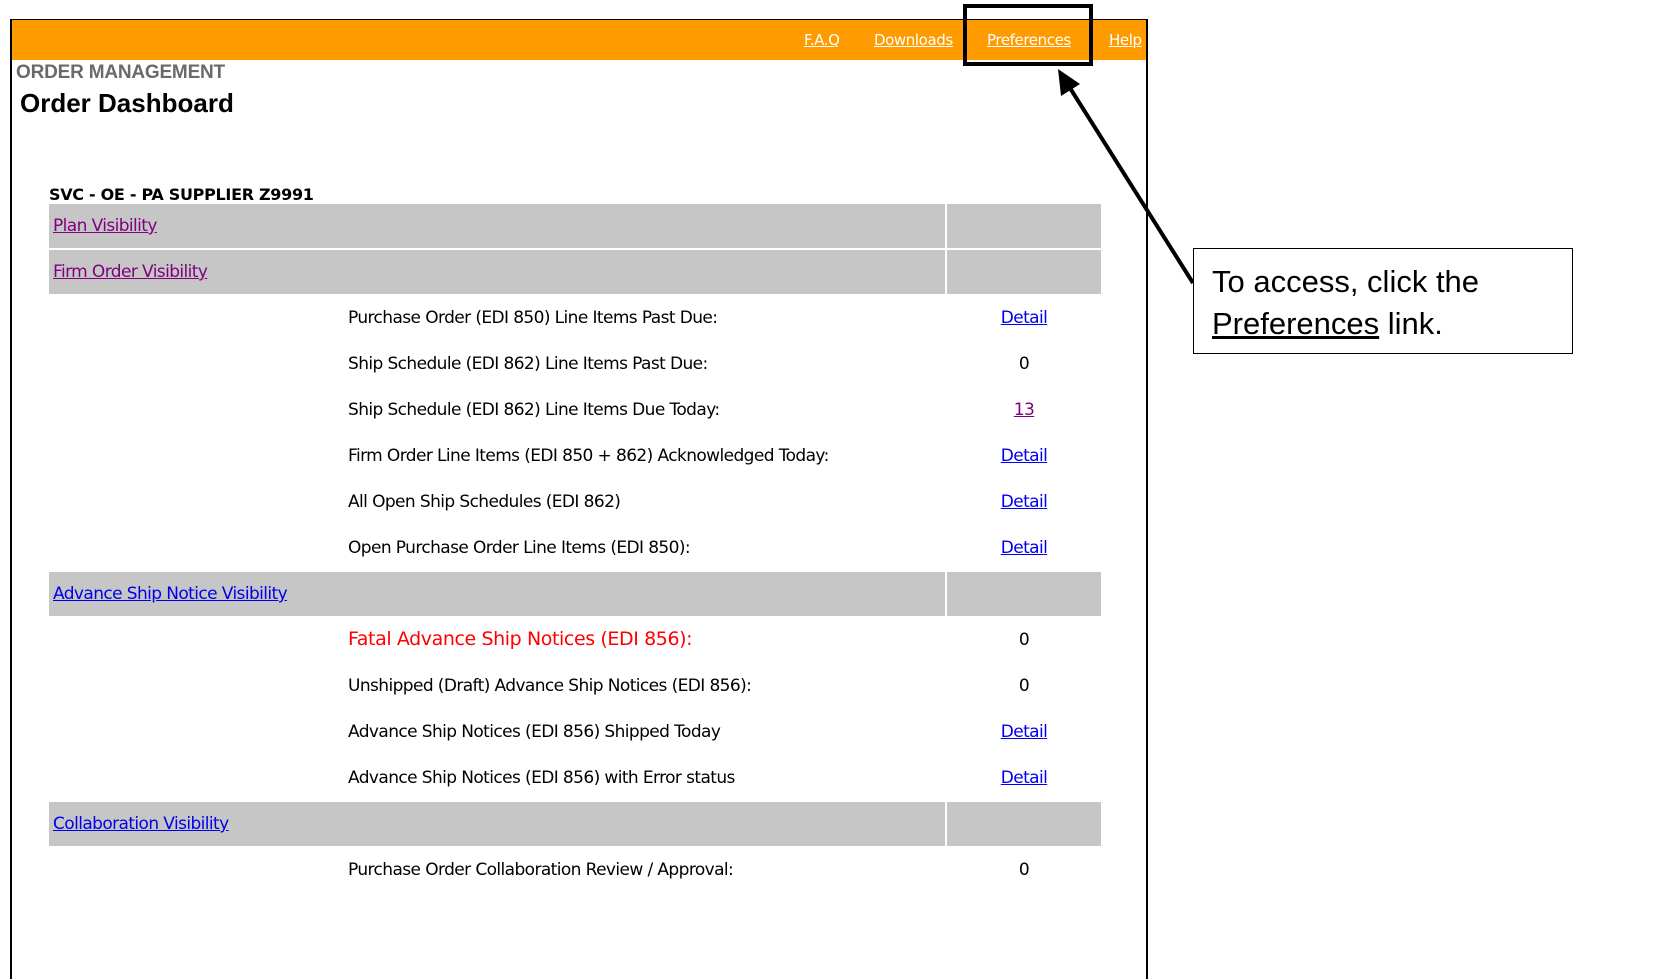 This screenshot has height=979, width=1662. I want to click on arrow-head, so click(1069, 82).